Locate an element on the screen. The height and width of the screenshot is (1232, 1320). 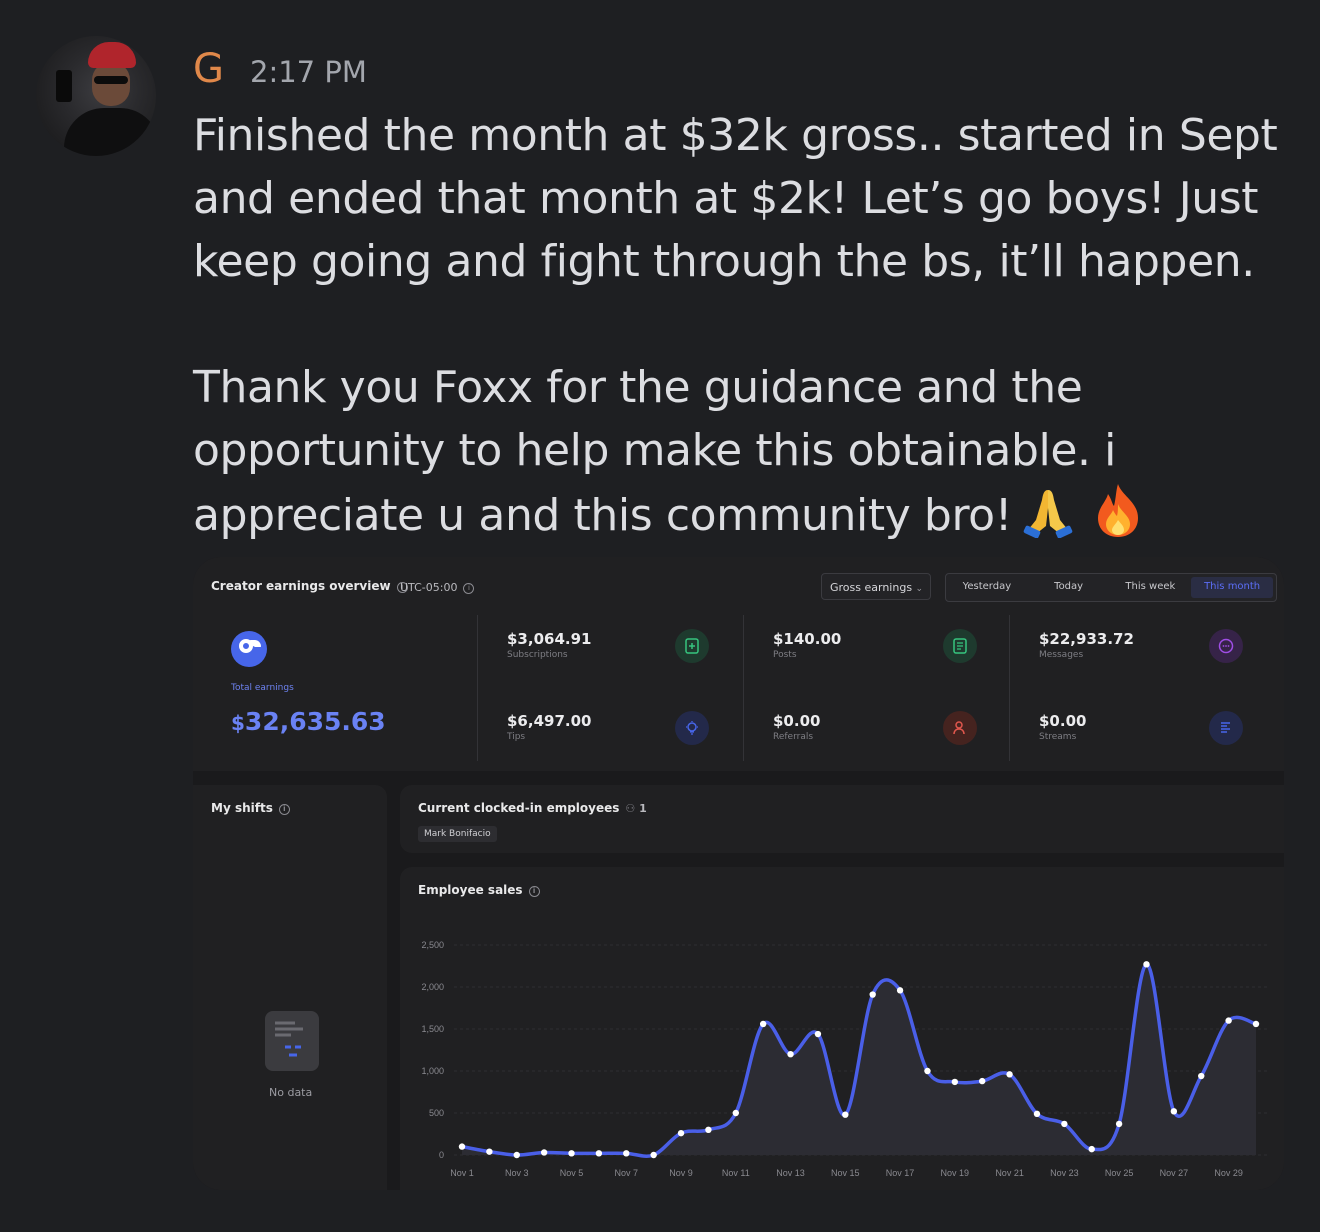
y-tick-label: 2,000 is located at coordinates (432, 987).